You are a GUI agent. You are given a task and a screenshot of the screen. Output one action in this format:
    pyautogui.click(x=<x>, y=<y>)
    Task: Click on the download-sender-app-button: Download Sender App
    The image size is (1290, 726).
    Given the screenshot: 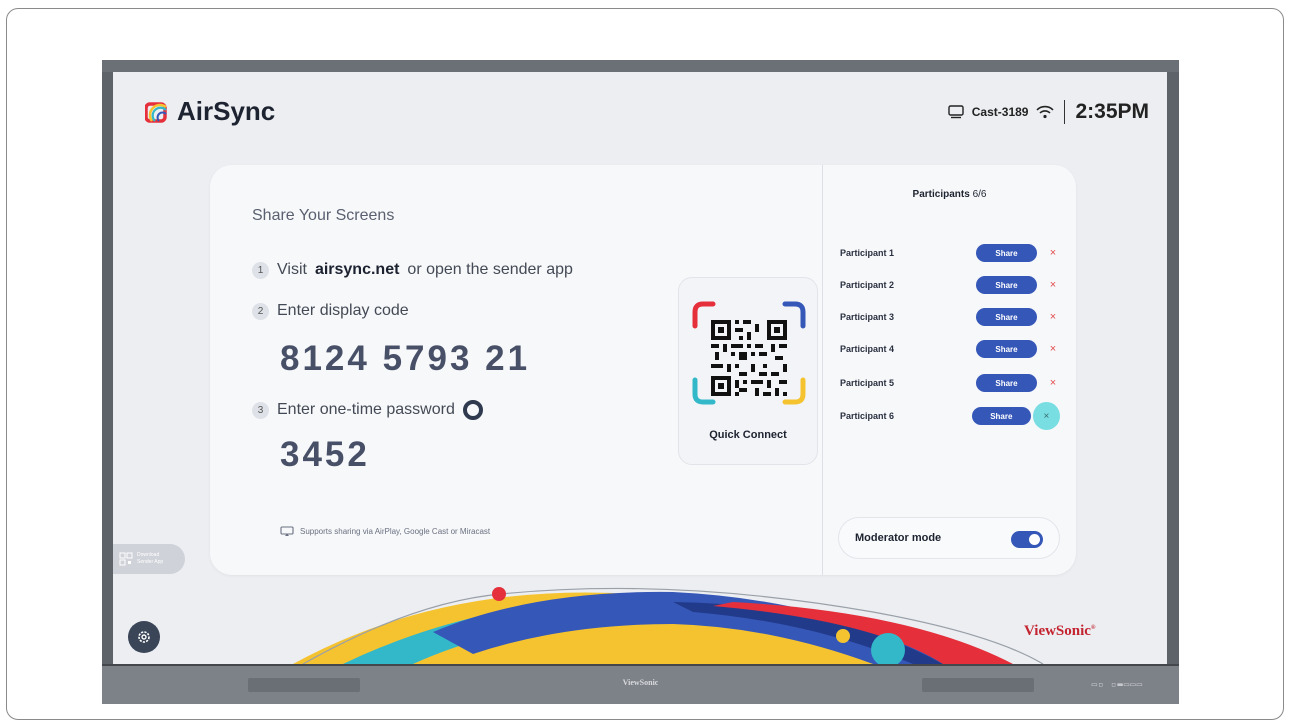 What is the action you would take?
    pyautogui.click(x=149, y=559)
    